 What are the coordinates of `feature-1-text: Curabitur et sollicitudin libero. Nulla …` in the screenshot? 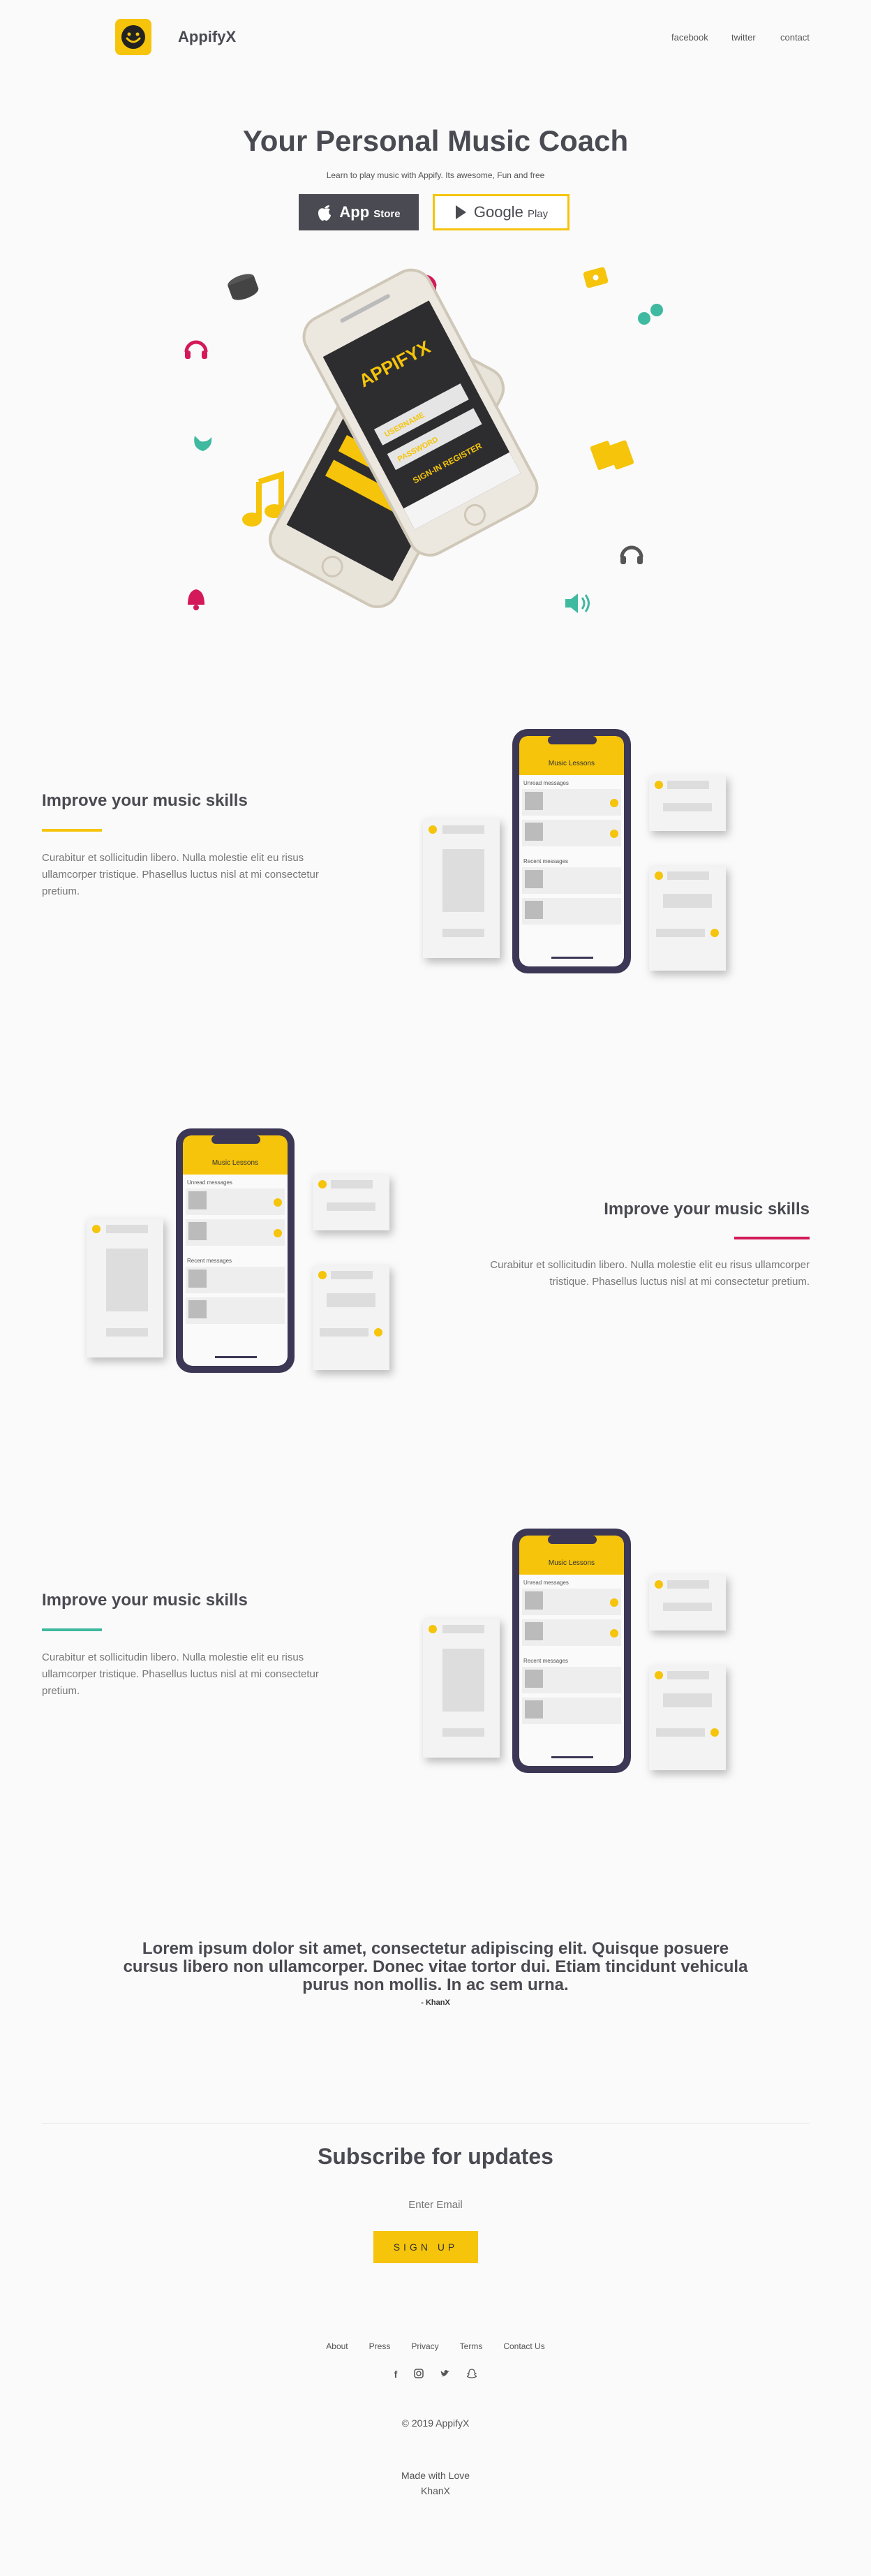 It's located at (180, 874).